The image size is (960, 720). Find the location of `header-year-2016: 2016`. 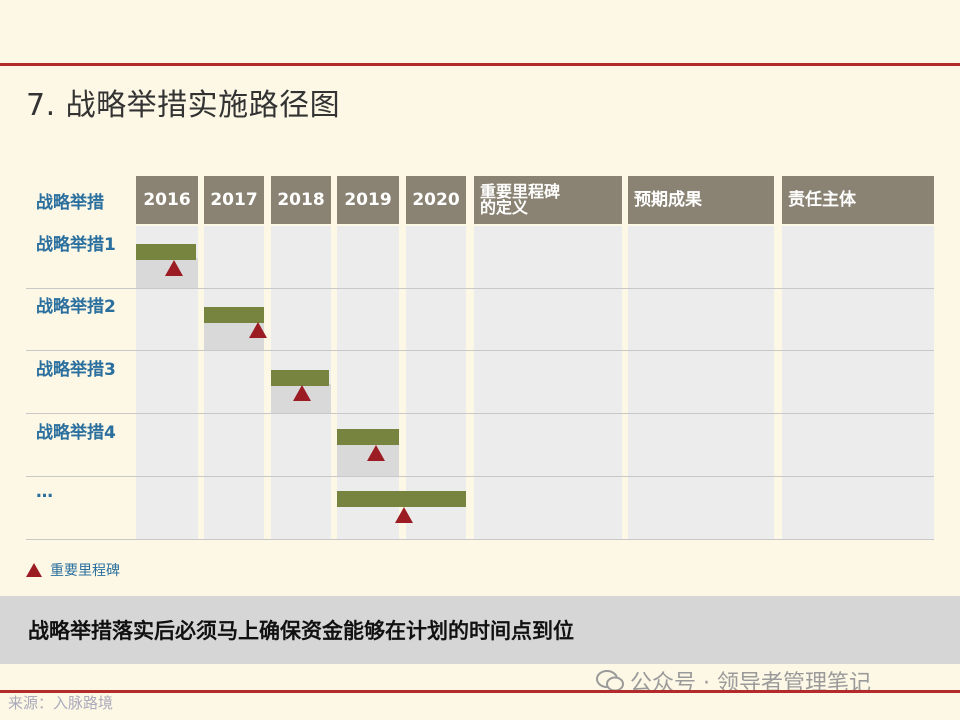

header-year-2016: 2016 is located at coordinates (167, 200).